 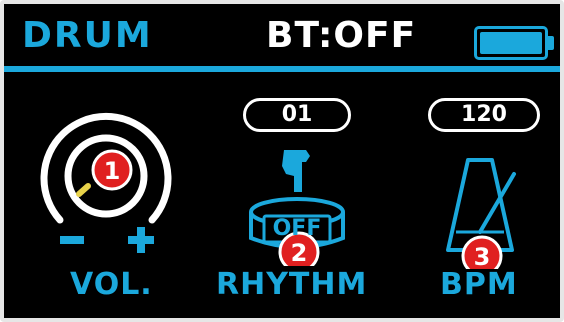 What do you see at coordinates (87, 35) in the screenshot?
I see `mode-title: DRUM` at bounding box center [87, 35].